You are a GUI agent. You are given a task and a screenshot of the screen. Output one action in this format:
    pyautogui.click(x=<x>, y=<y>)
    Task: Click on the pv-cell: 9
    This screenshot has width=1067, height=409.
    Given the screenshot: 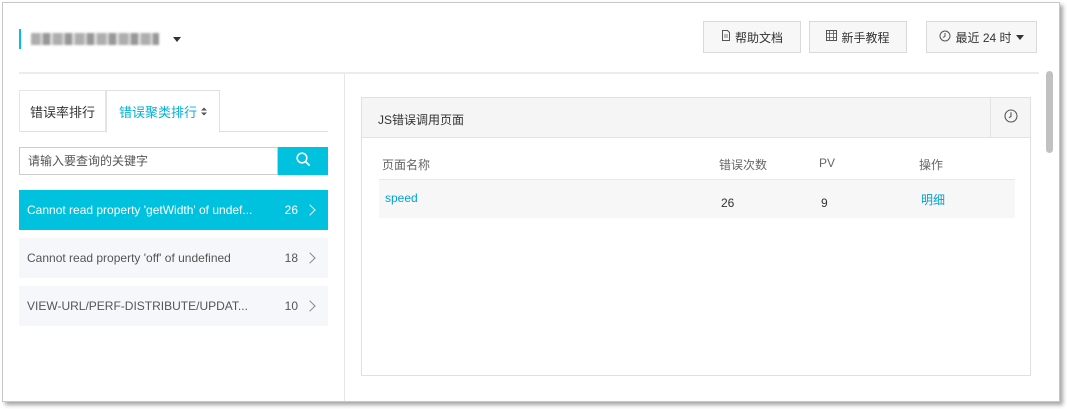 What is the action you would take?
    pyautogui.click(x=824, y=203)
    